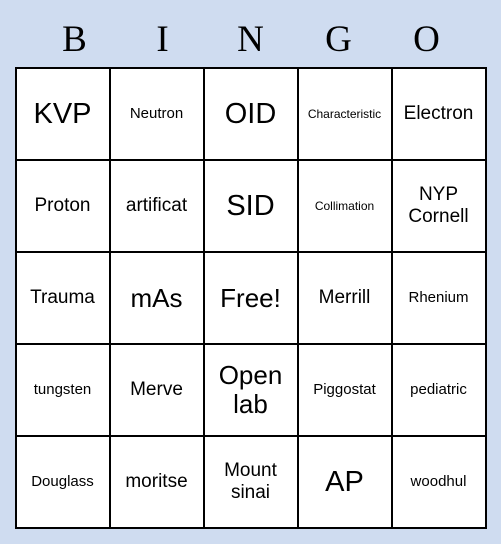  Describe the element at coordinates (62, 298) in the screenshot. I see `bingo-cell: Trauma` at that location.